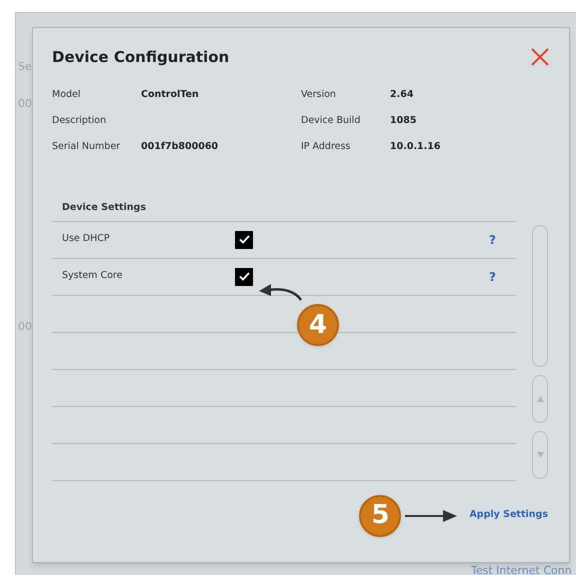 The width and height of the screenshot is (576, 575). What do you see at coordinates (80, 121) in the screenshot?
I see `info-label: Description` at bounding box center [80, 121].